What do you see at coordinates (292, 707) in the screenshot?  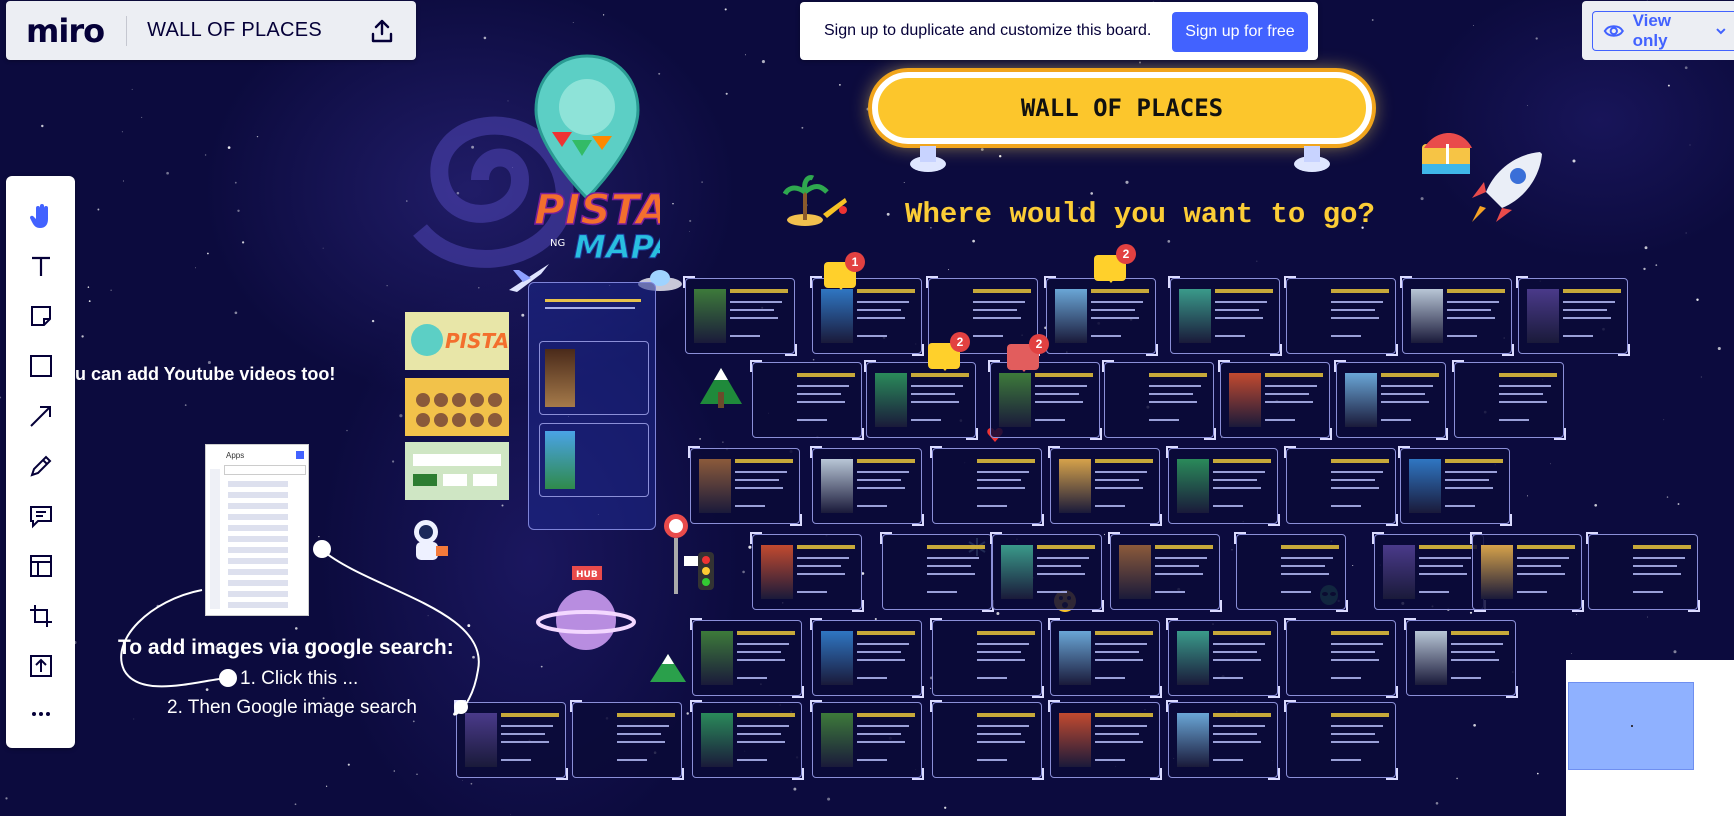 I see `step-2-text: 2. Then Google image search` at bounding box center [292, 707].